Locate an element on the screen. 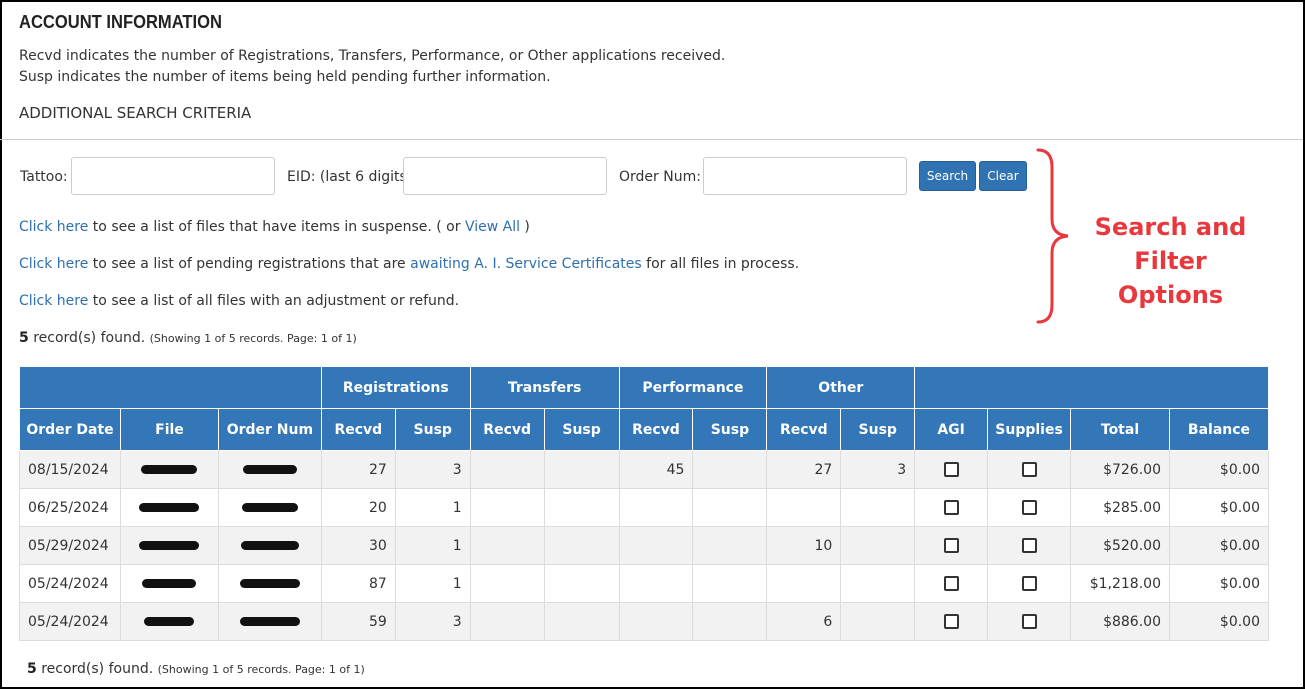 Image resolution: width=1305 pixels, height=689 pixels. found-text: record(s) found. is located at coordinates (87, 338).